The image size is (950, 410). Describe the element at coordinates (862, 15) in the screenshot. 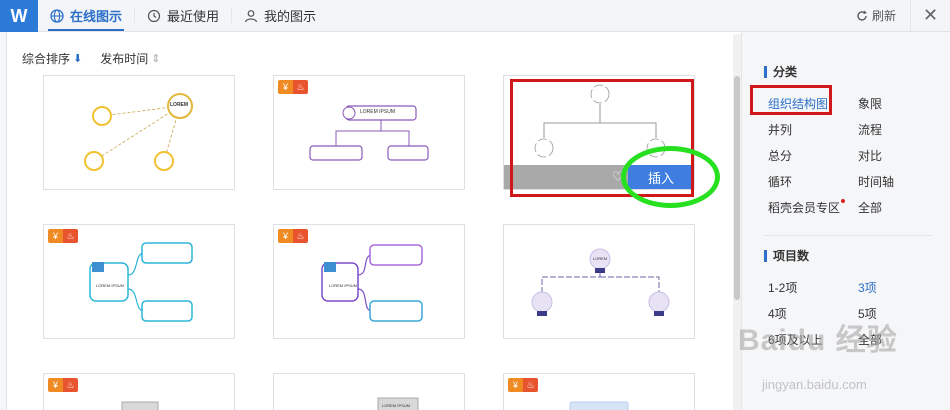

I see `refresh-icon` at that location.